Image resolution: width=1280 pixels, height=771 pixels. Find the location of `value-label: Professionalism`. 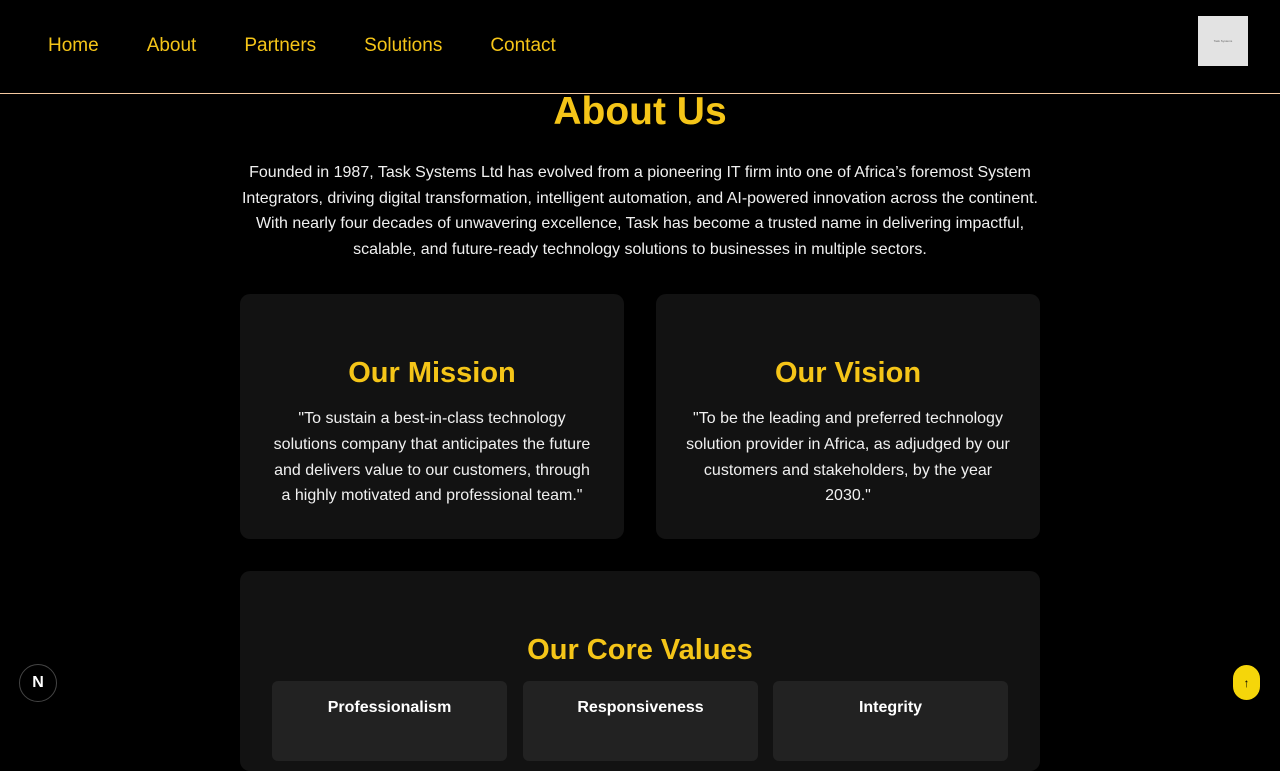

value-label: Professionalism is located at coordinates (389, 707).